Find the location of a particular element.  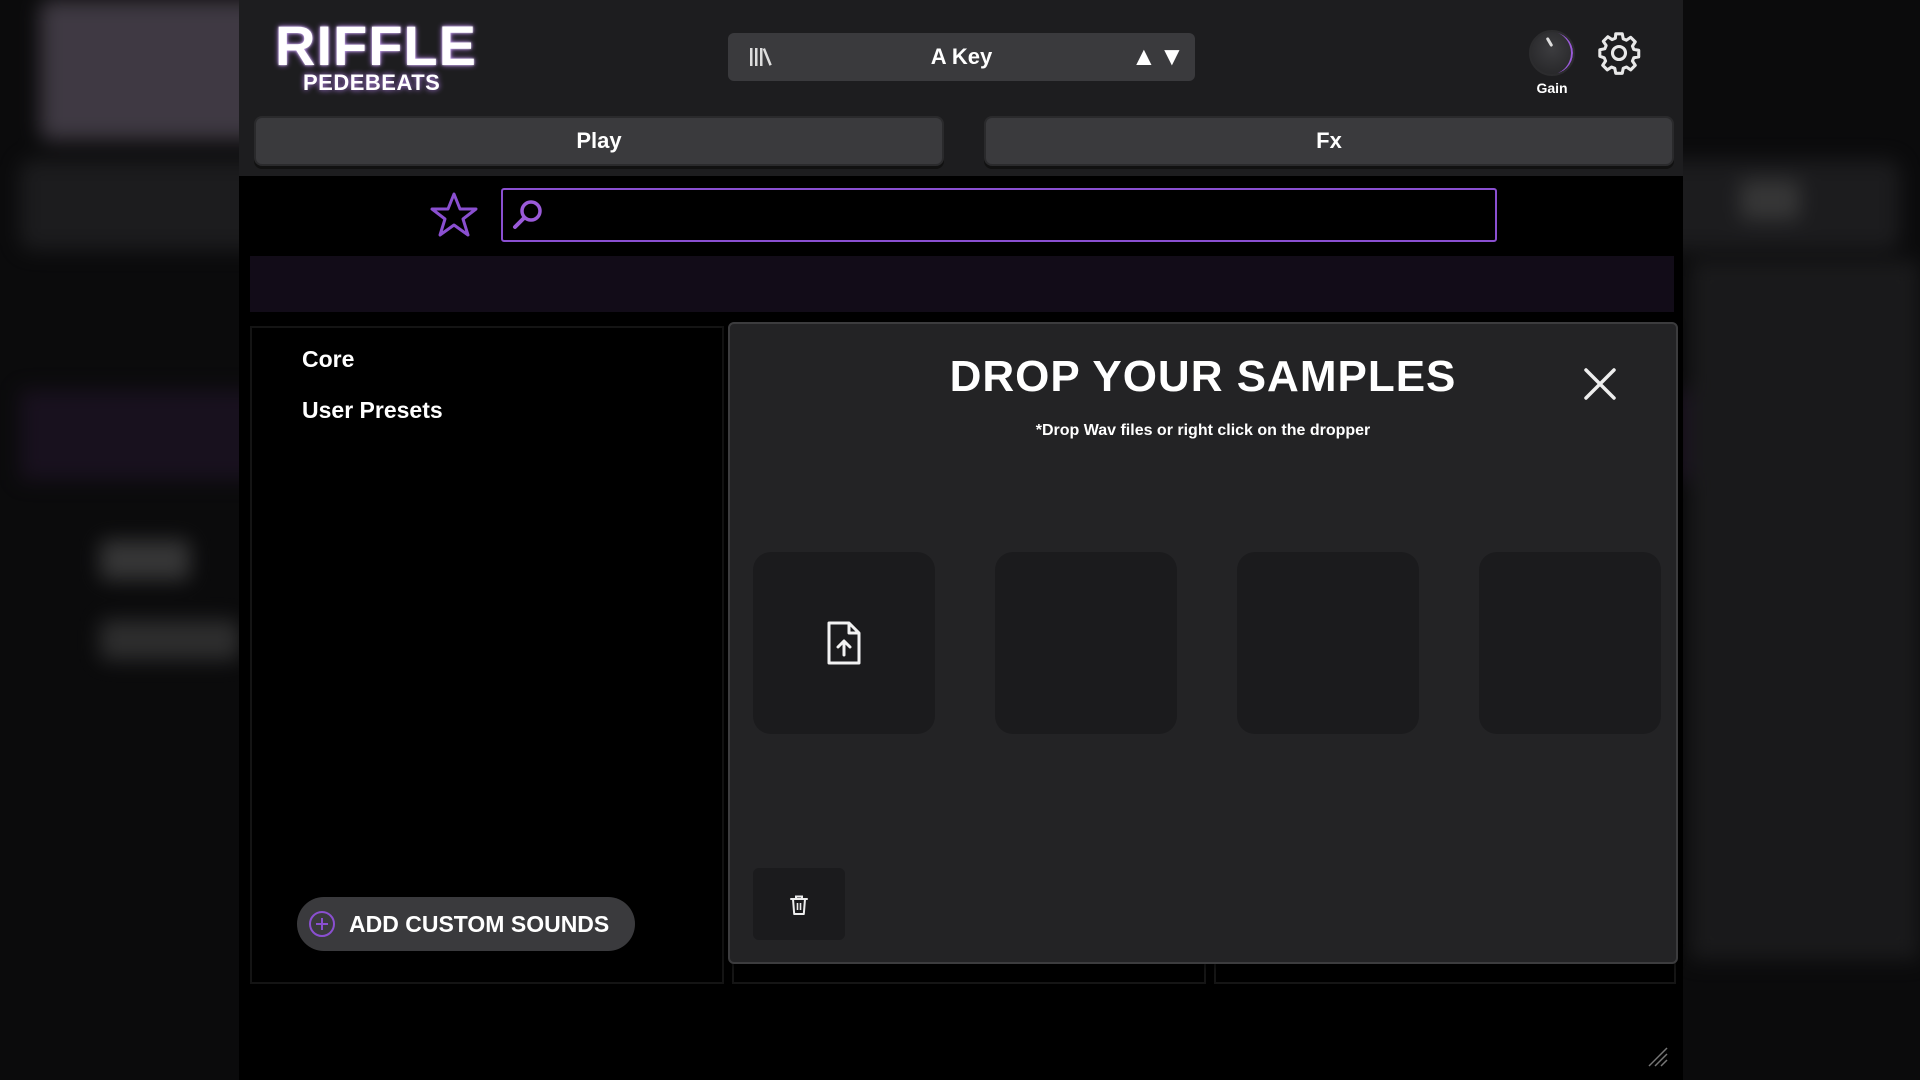

add-custom-sounds-label: ADD CUSTOM SOUNDS is located at coordinates (479, 923).